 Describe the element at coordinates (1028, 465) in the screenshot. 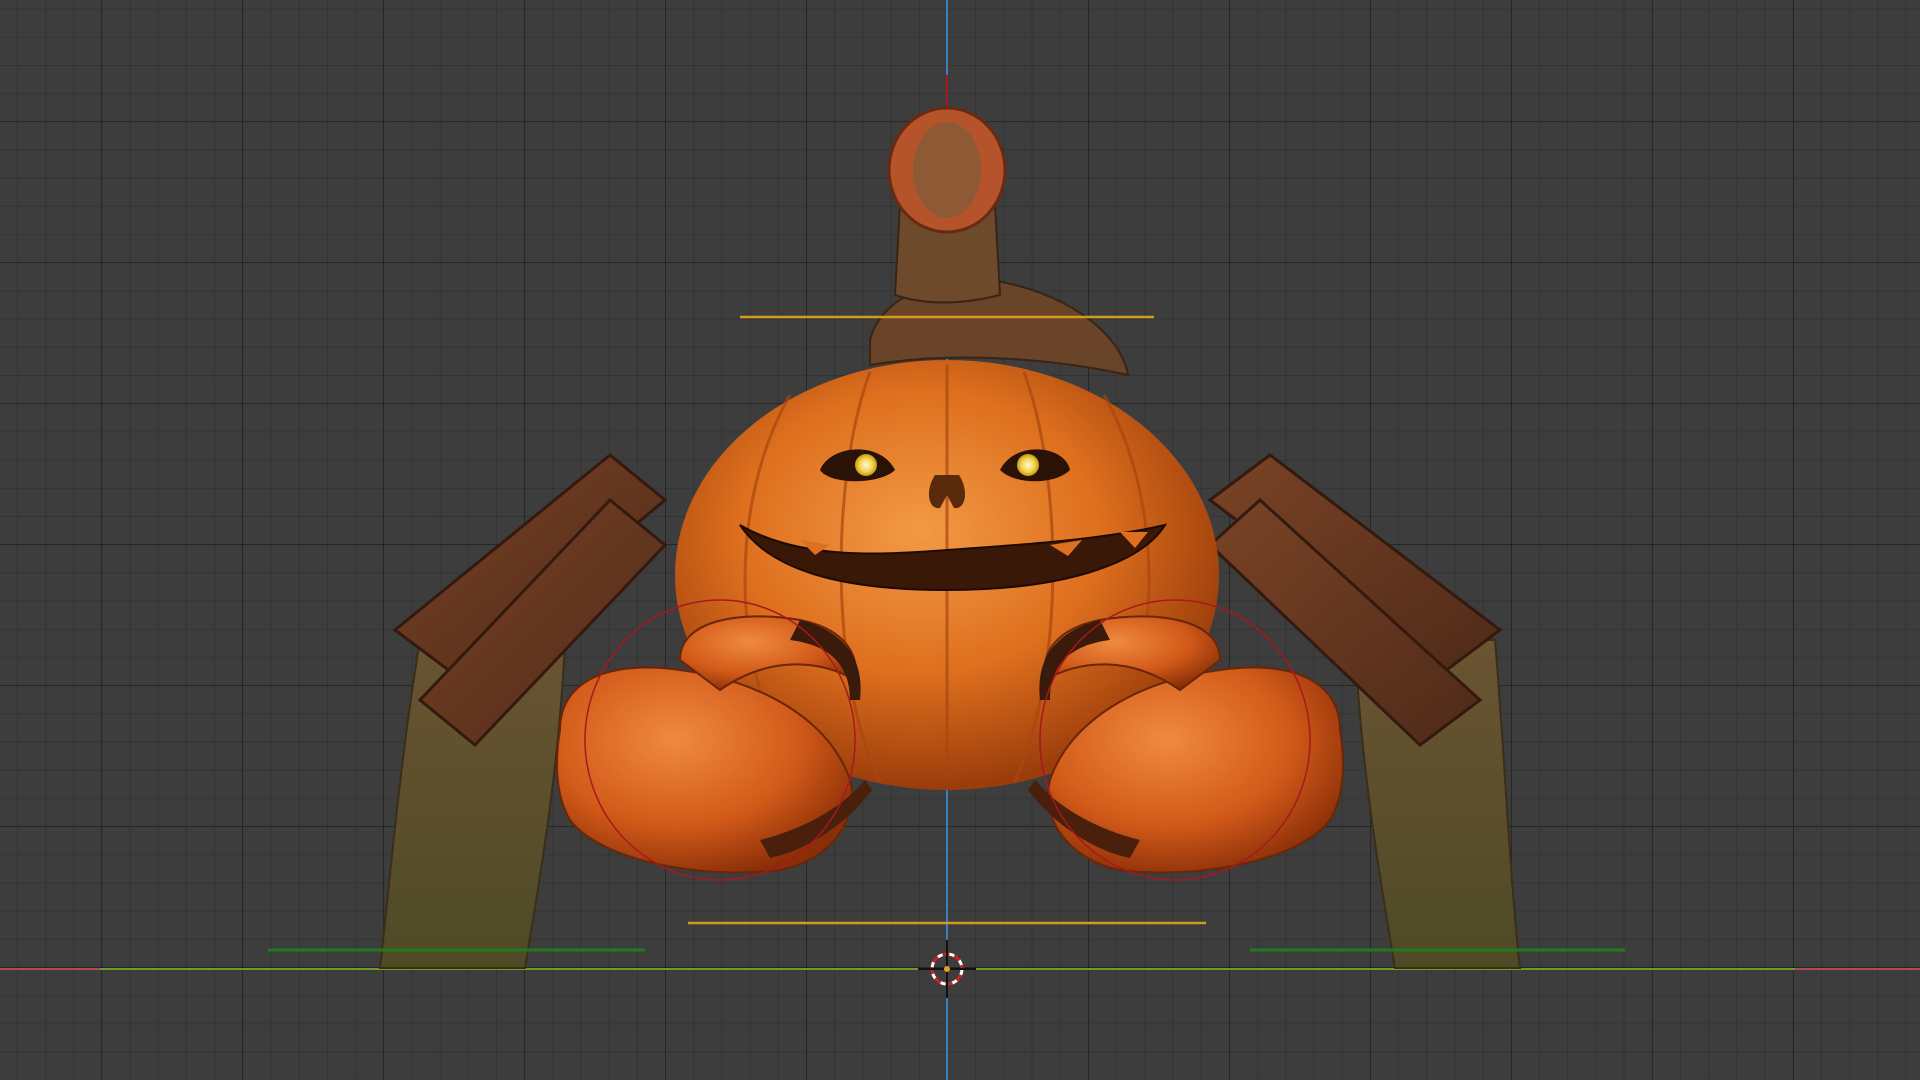

I see `eye-right-glow` at that location.